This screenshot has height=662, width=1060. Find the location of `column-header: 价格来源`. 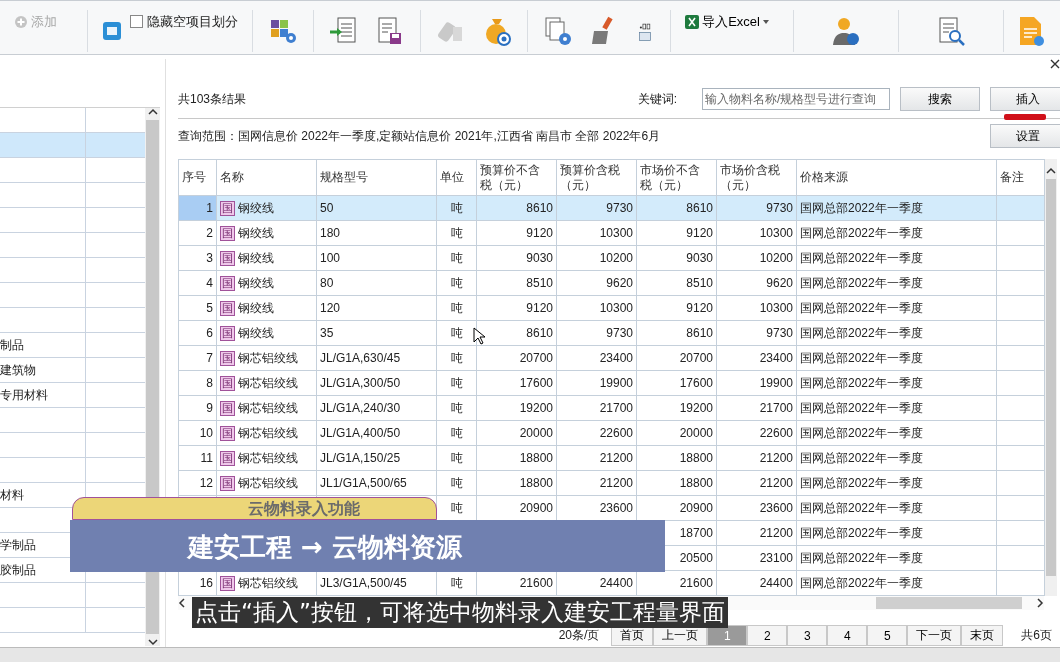

column-header: 价格来源 is located at coordinates (896, 177).